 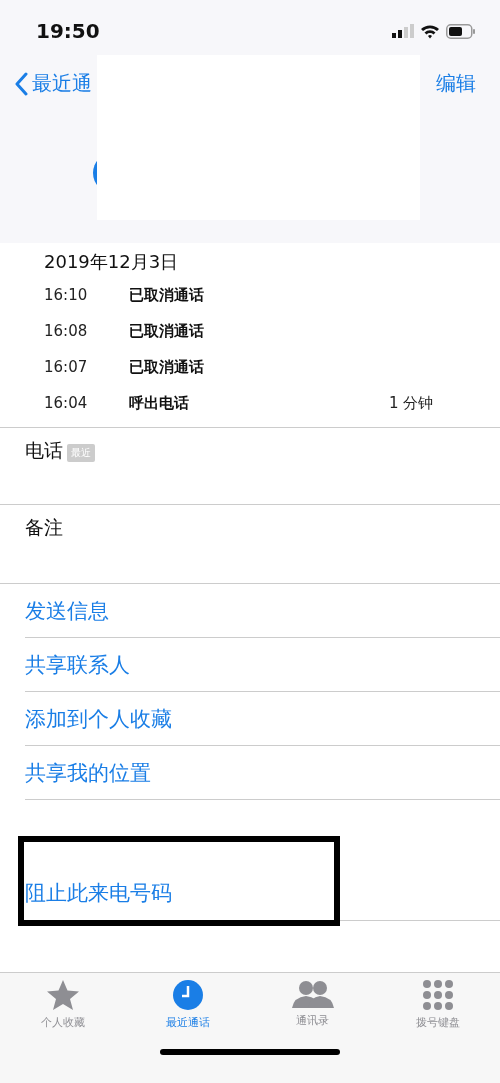 I want to click on keypad-icon, so click(x=437, y=995).